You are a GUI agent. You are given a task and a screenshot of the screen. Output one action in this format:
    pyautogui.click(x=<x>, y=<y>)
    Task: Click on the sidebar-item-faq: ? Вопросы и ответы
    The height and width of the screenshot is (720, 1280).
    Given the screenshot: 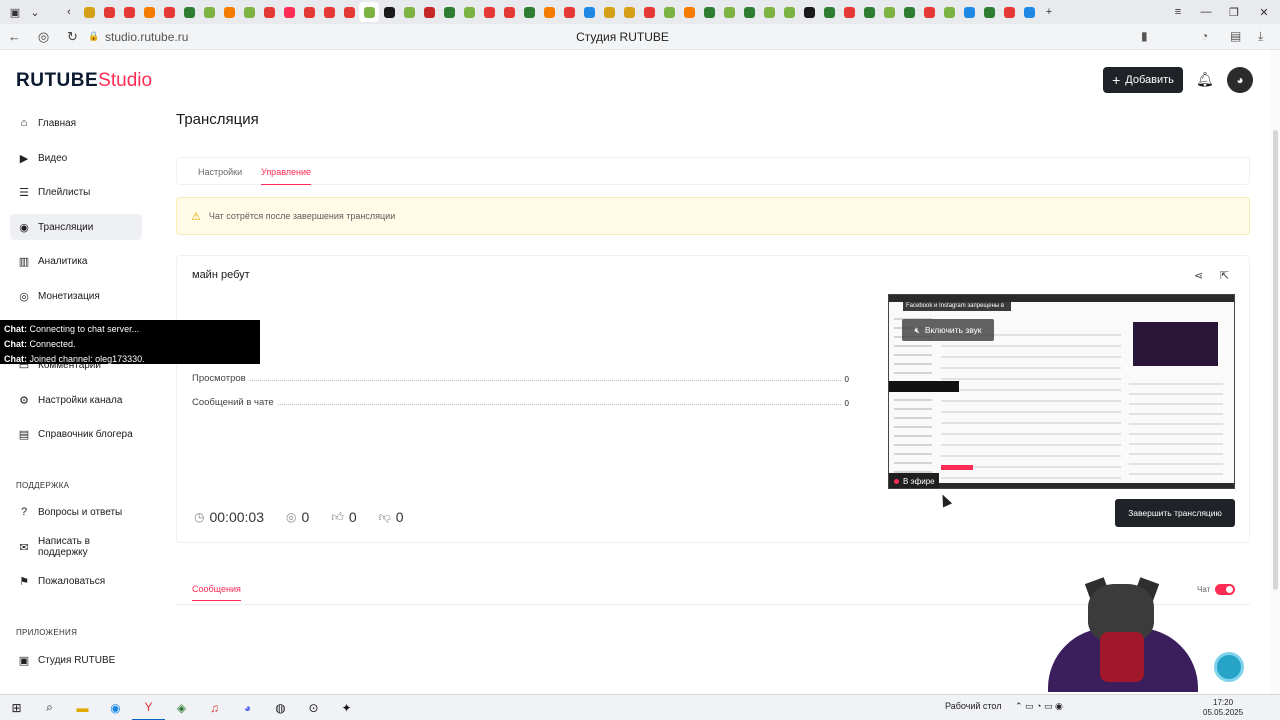 What is the action you would take?
    pyautogui.click(x=76, y=512)
    